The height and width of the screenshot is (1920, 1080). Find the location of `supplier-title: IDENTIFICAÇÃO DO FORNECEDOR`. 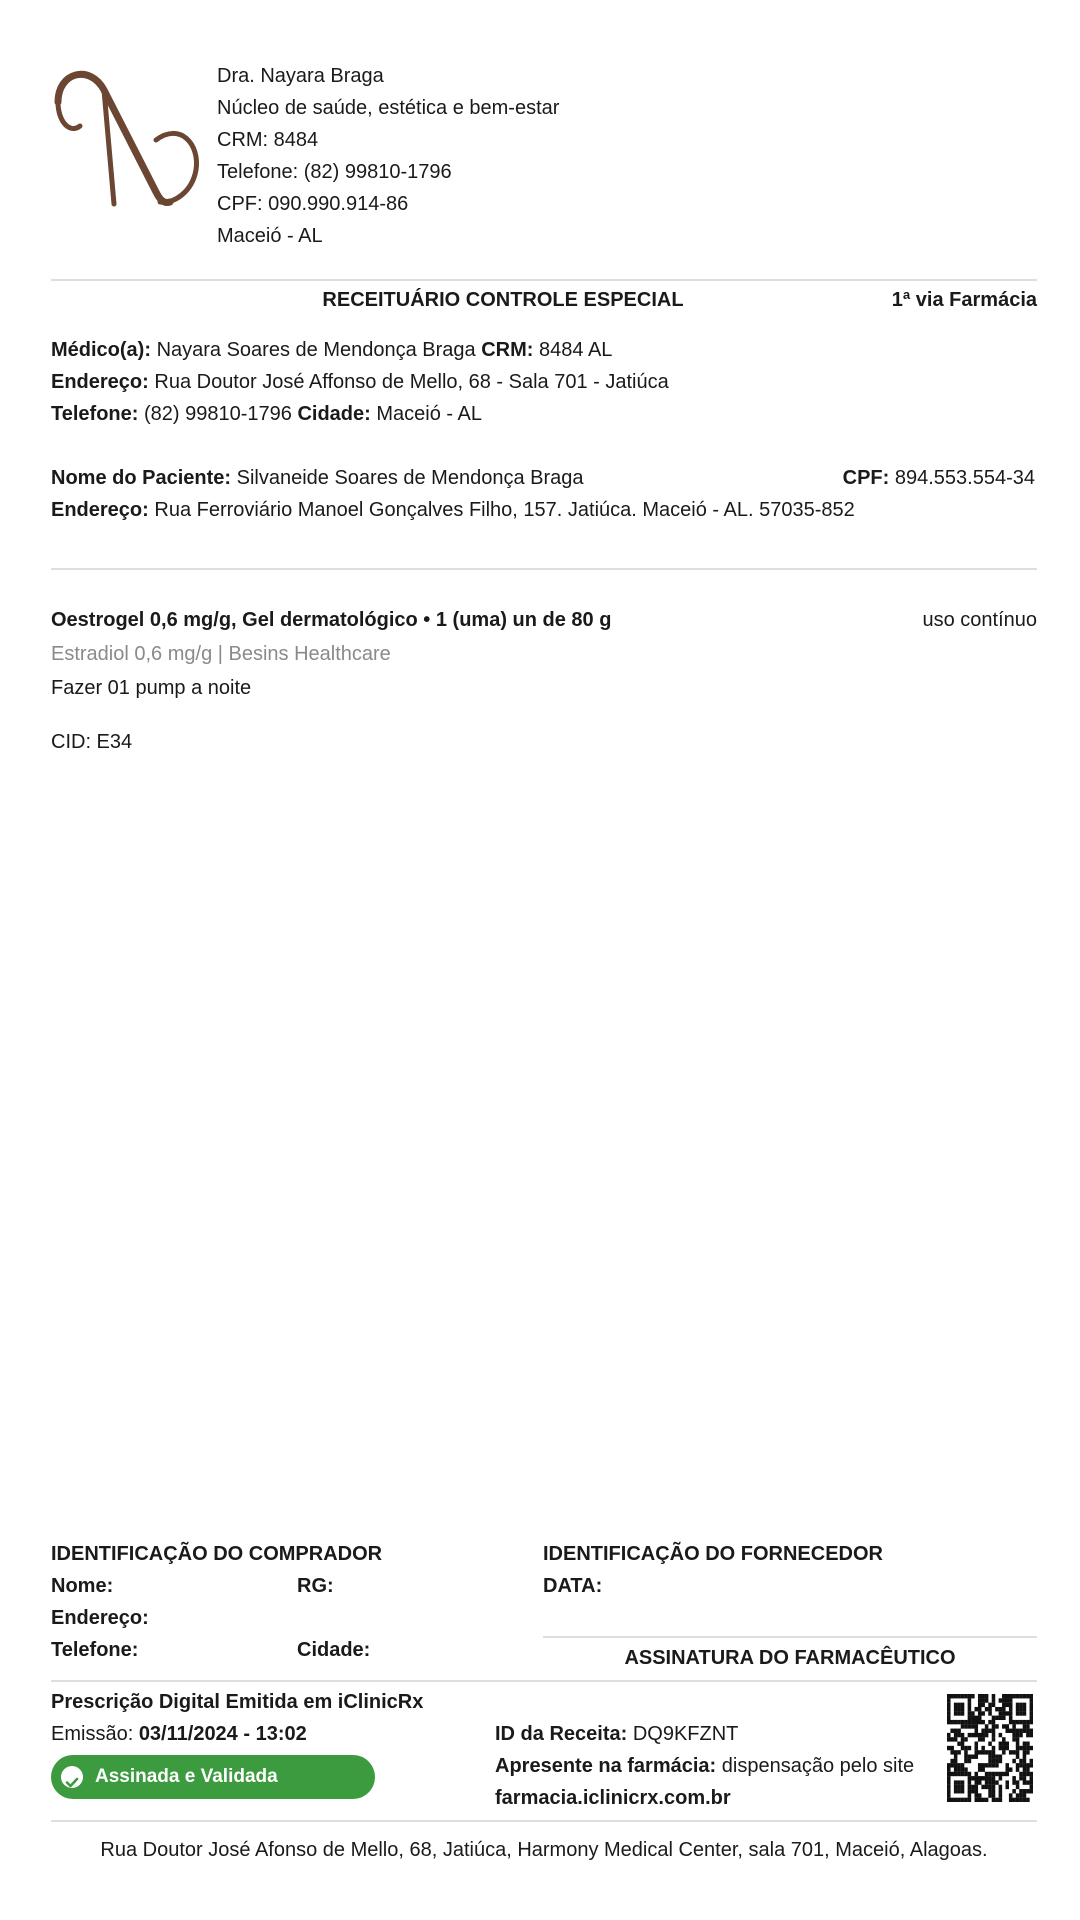

supplier-title: IDENTIFICAÇÃO DO FORNECEDOR is located at coordinates (713, 1554).